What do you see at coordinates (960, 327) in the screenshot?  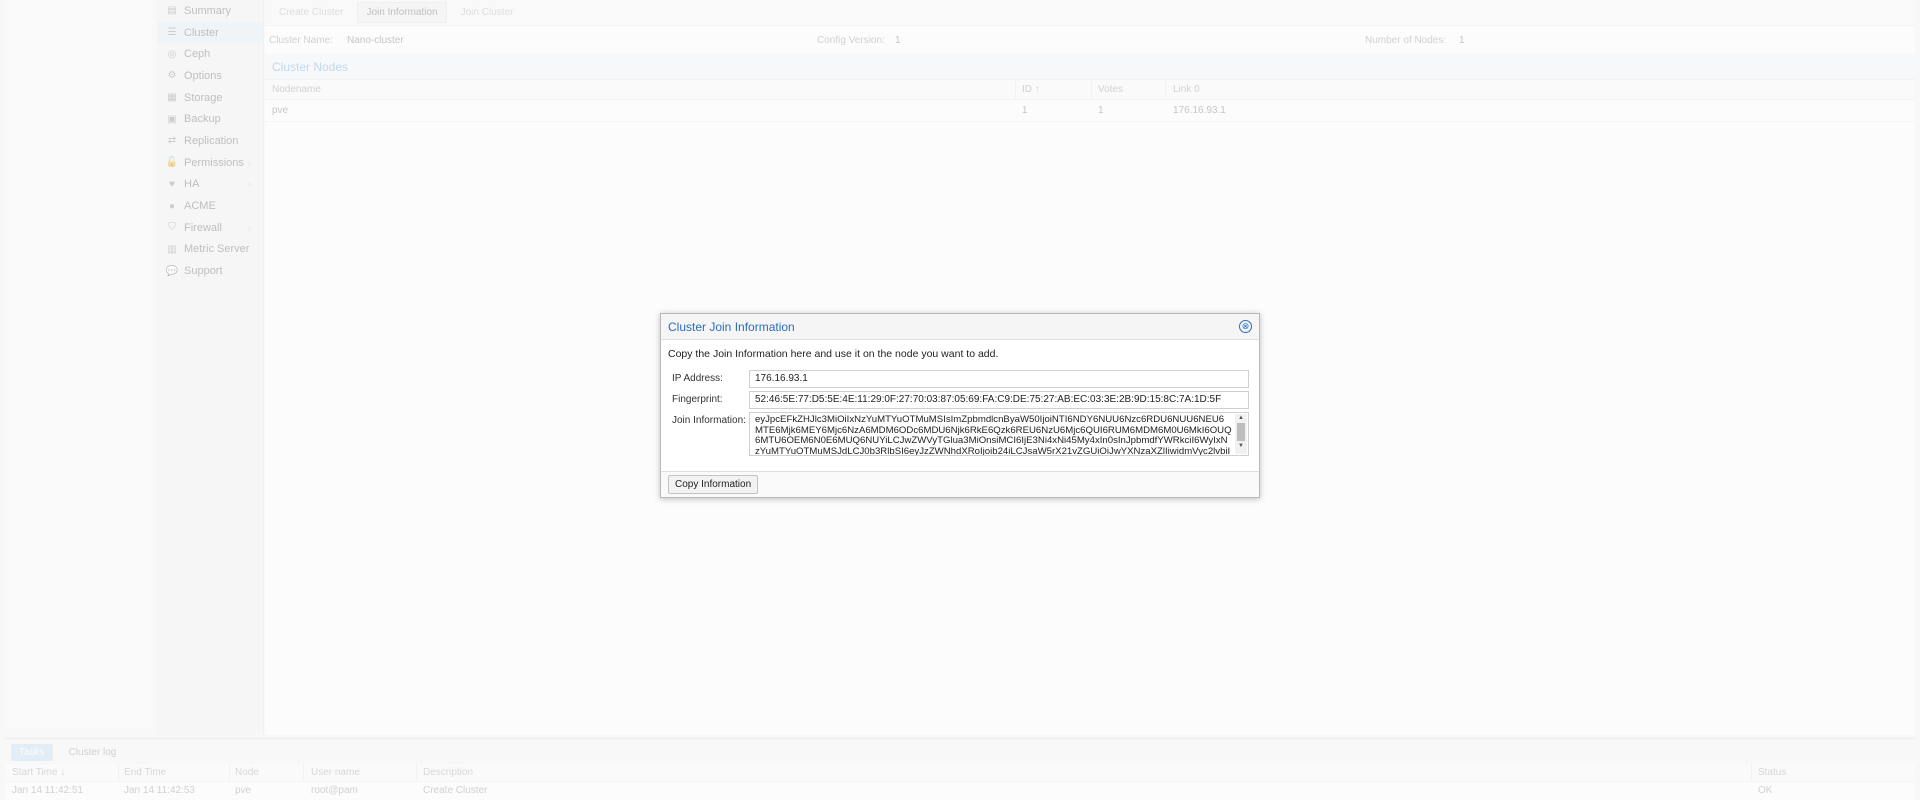 I see `dialog-header: Cluster Join Information ⊗` at bounding box center [960, 327].